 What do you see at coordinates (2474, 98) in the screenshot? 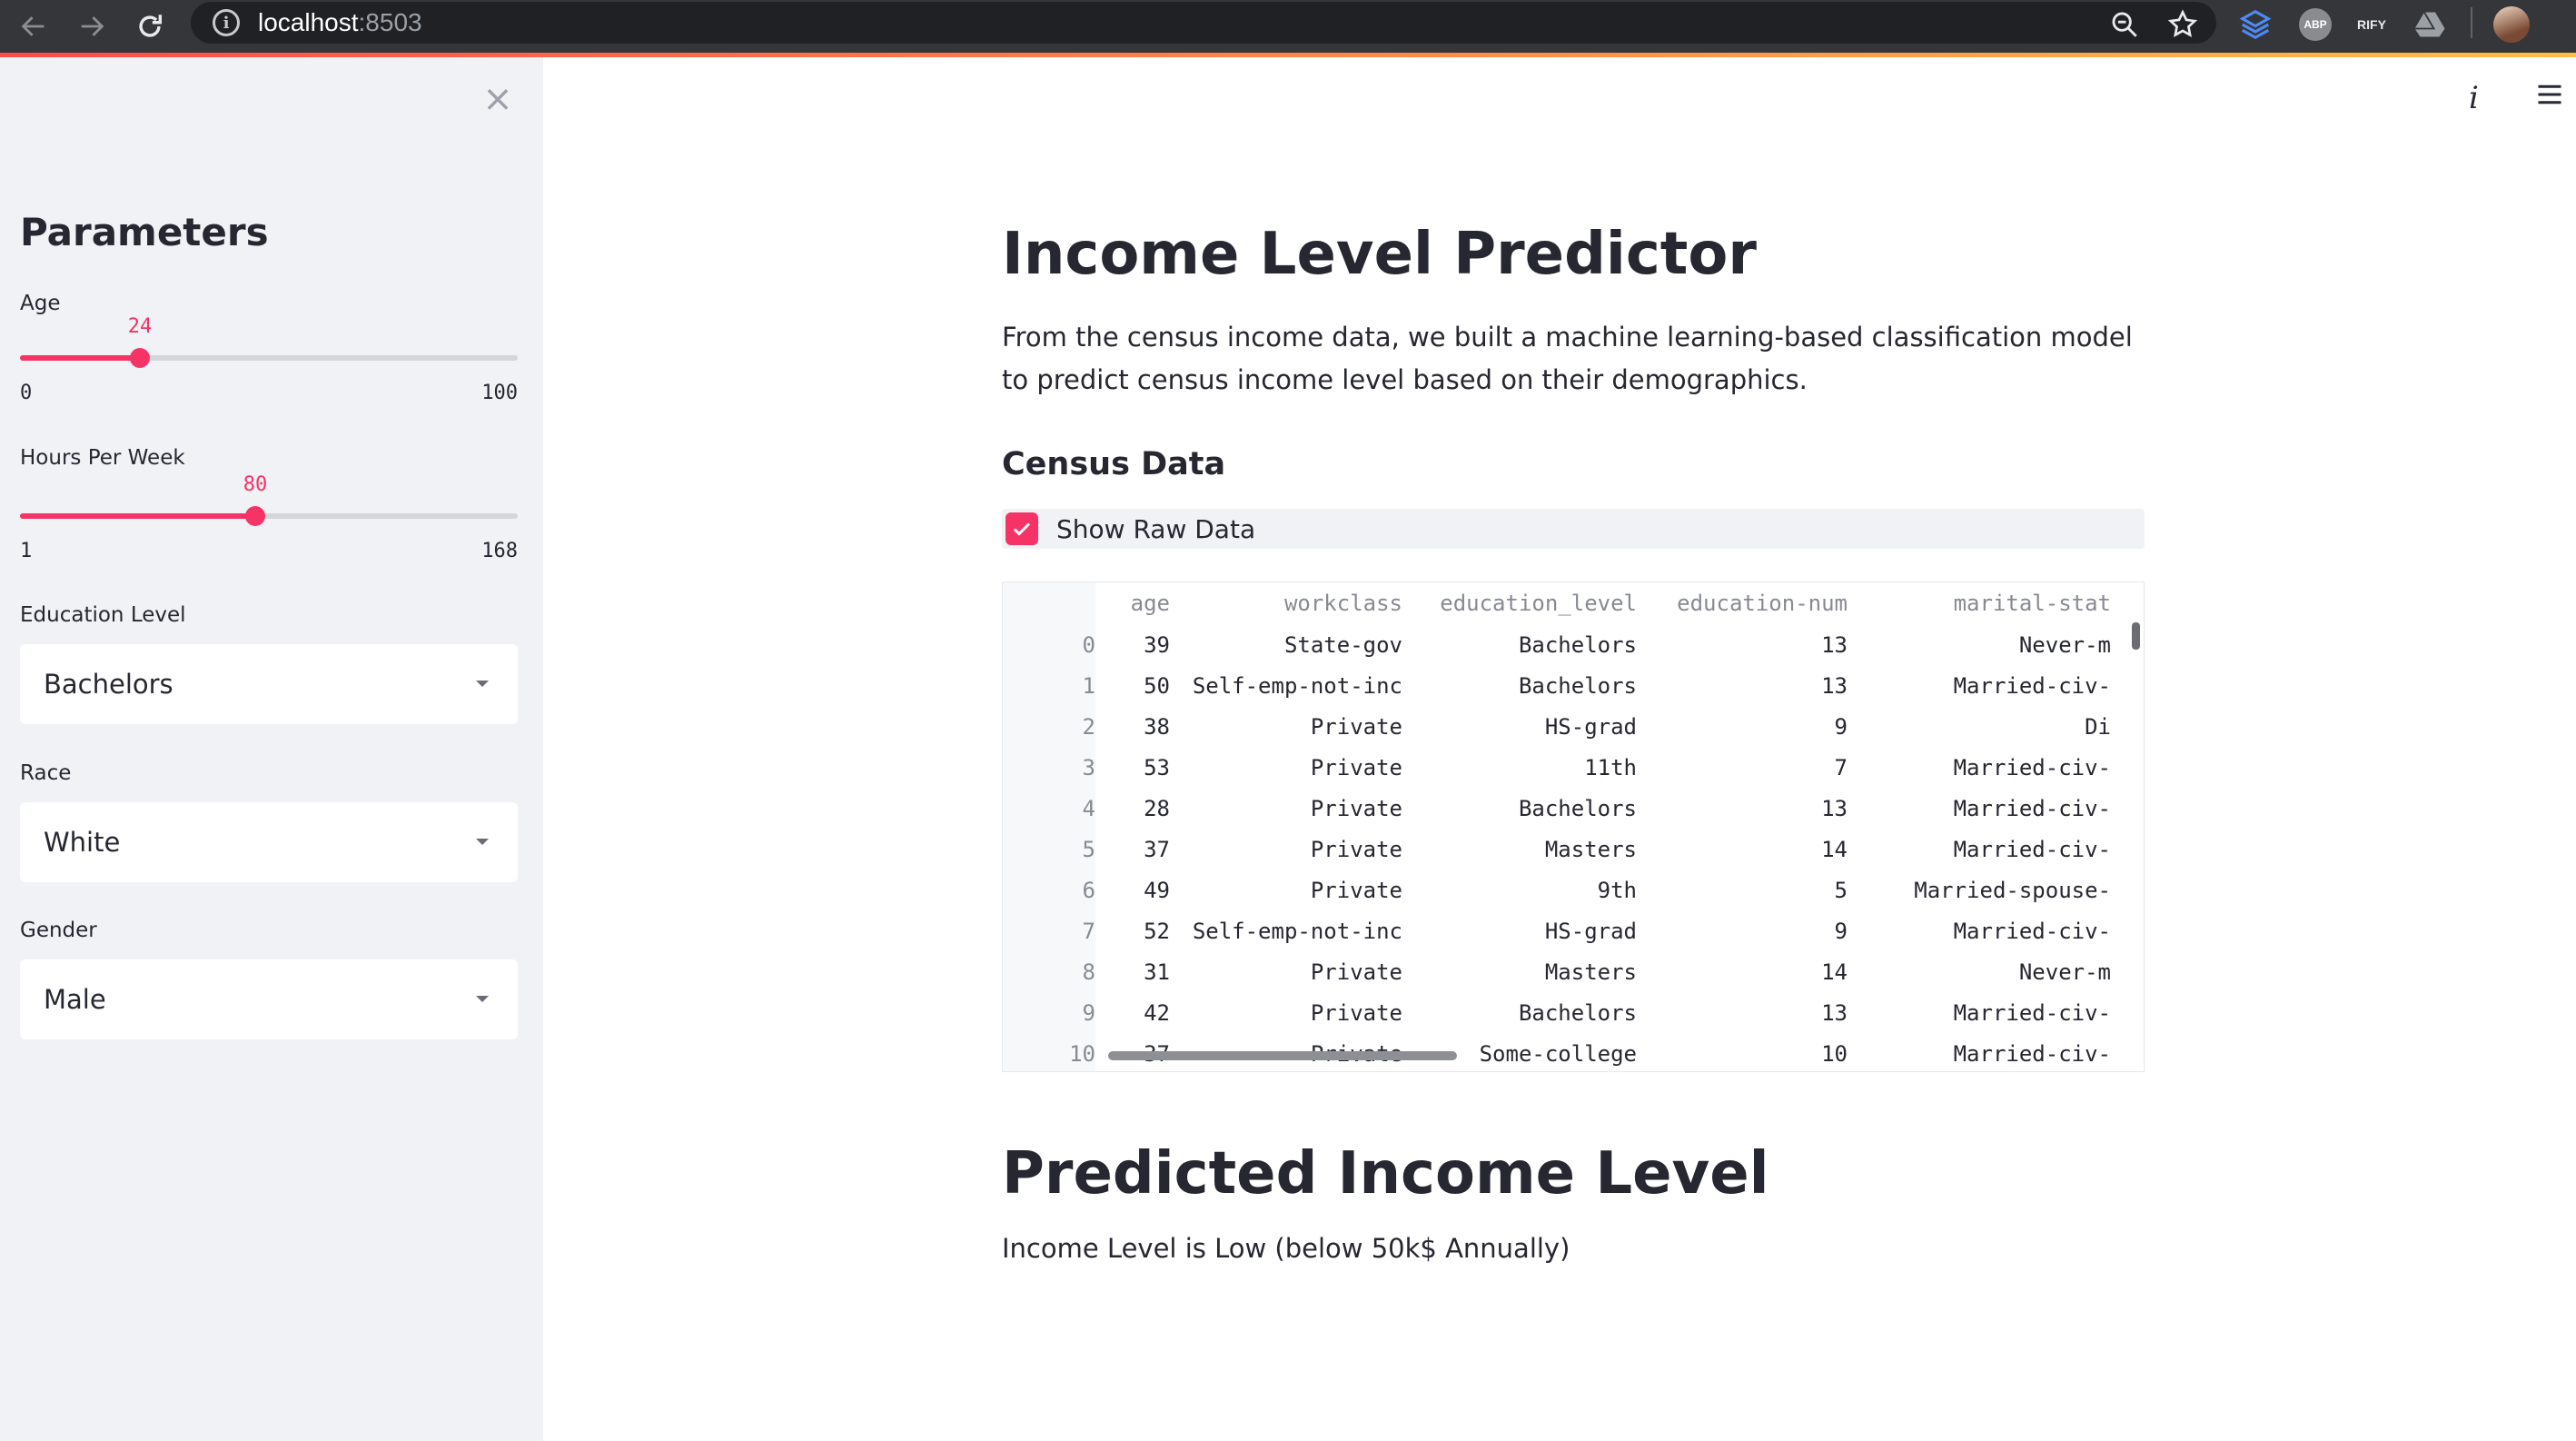
I see `about-info-icon: i` at bounding box center [2474, 98].